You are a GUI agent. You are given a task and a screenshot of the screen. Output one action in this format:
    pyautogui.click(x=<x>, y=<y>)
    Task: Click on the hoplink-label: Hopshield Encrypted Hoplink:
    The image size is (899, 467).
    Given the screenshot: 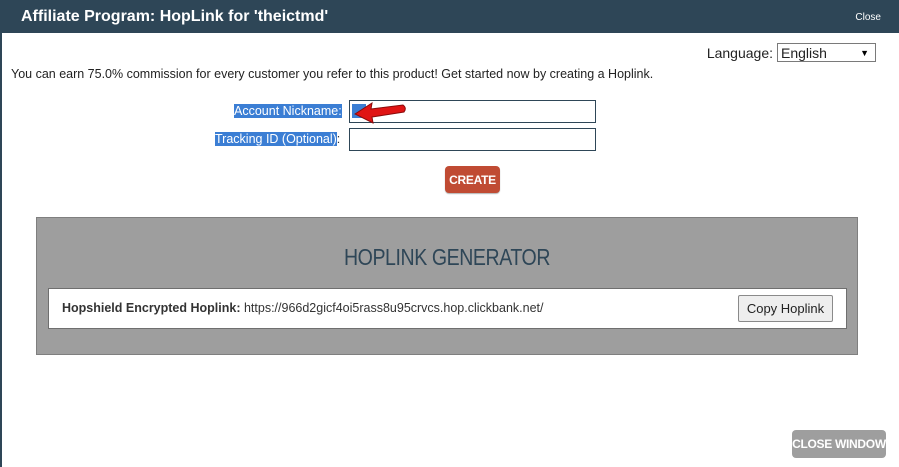 What is the action you would take?
    pyautogui.click(x=151, y=308)
    